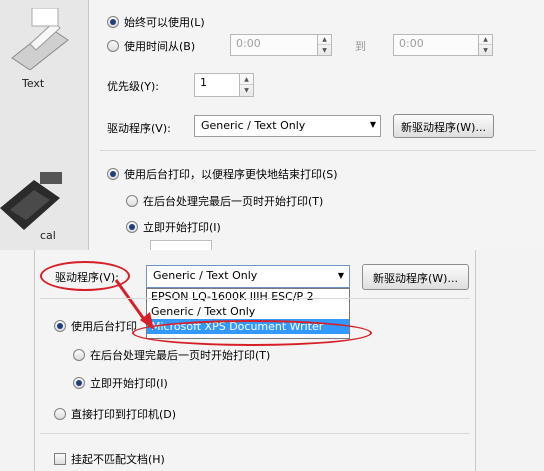 The image size is (544, 471). Describe the element at coordinates (248, 296) in the screenshot. I see `driver-option: EPSON LQ-1600K IIIH ESC/P 2` at that location.